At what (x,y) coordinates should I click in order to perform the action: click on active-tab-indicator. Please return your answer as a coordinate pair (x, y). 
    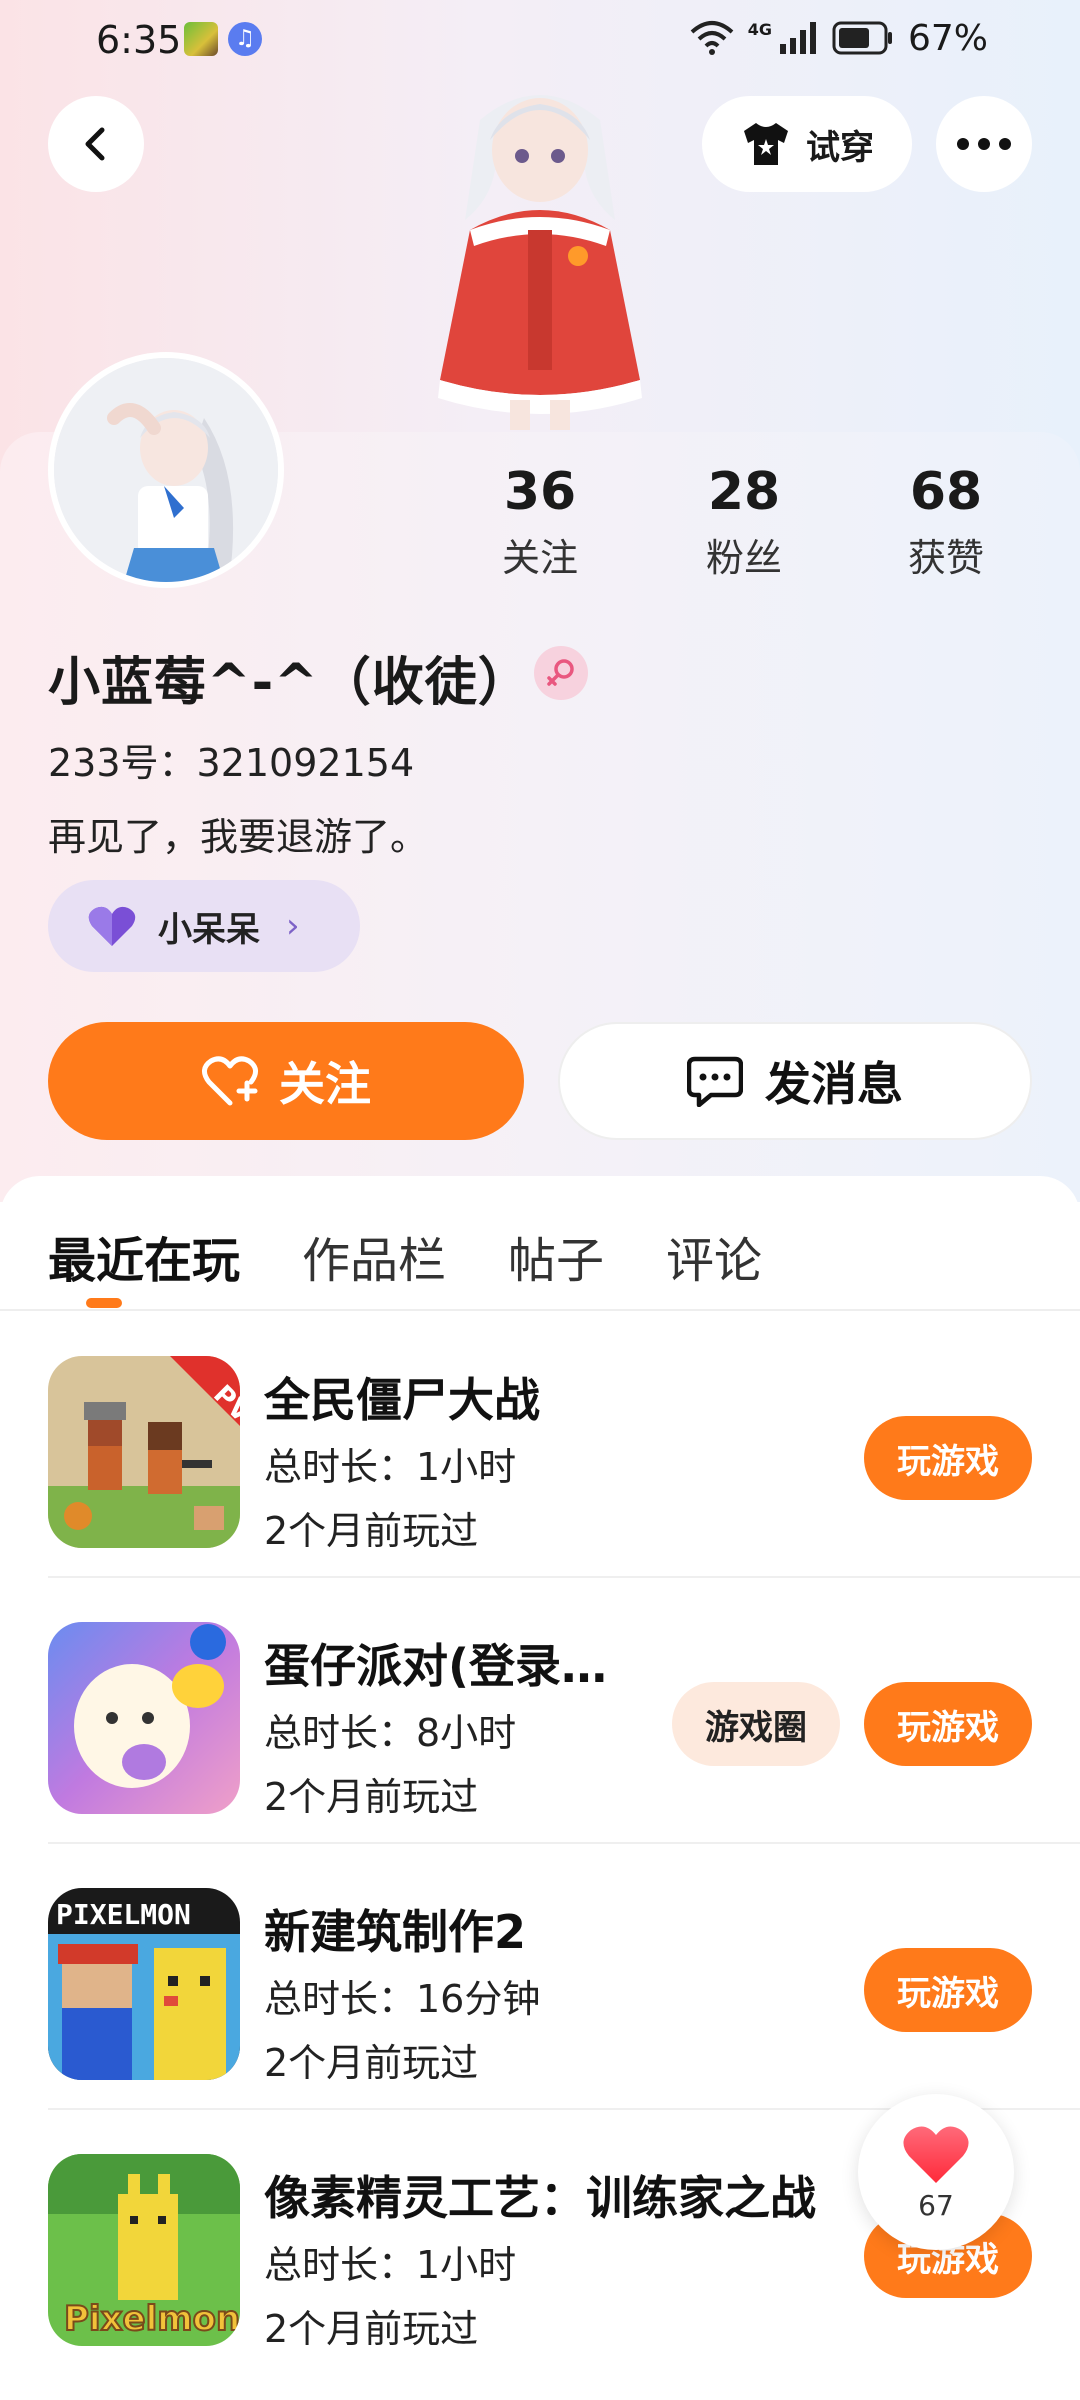
    Looking at the image, I should click on (104, 1303).